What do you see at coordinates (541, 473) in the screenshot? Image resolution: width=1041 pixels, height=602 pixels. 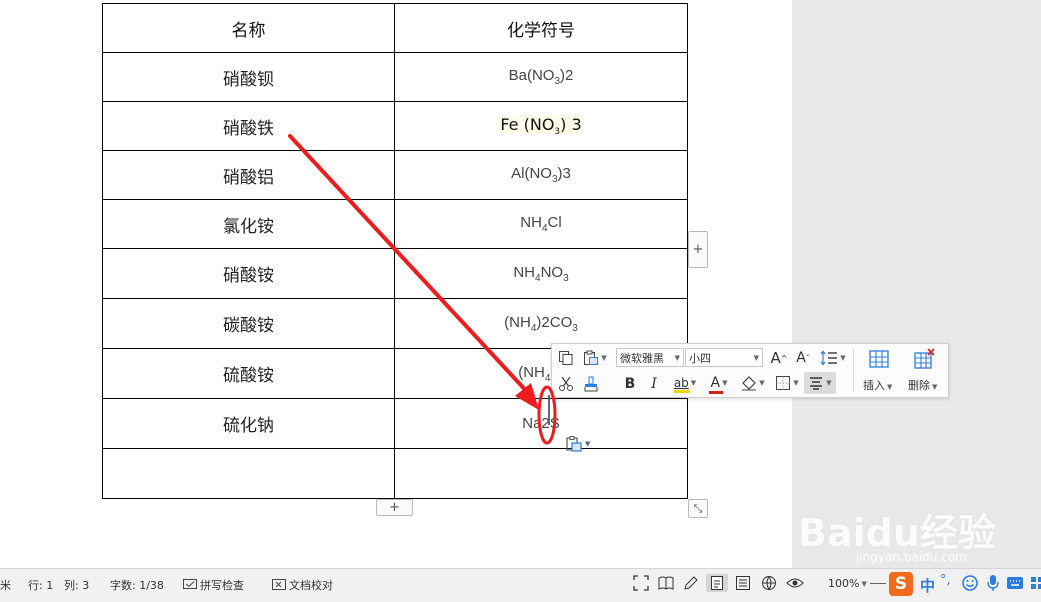 I see `symbol-cell-empty` at bounding box center [541, 473].